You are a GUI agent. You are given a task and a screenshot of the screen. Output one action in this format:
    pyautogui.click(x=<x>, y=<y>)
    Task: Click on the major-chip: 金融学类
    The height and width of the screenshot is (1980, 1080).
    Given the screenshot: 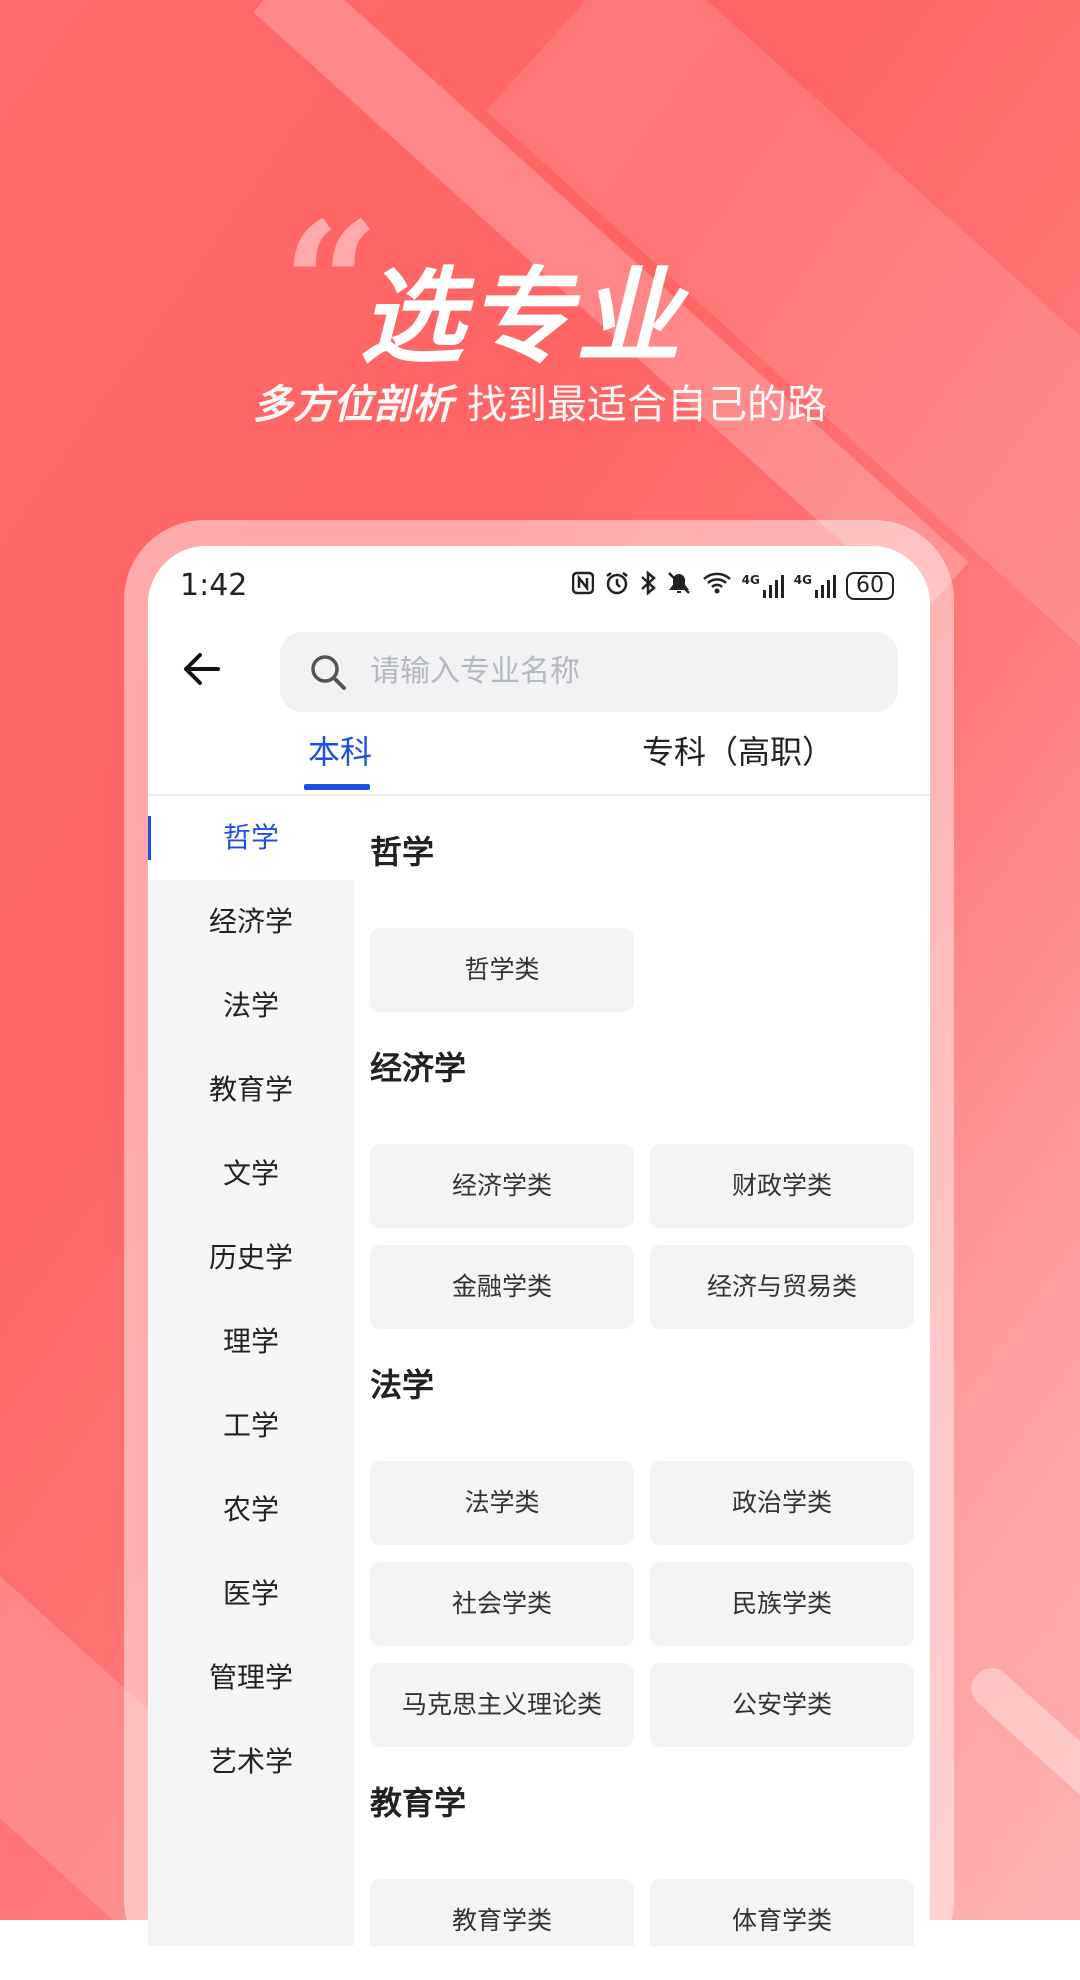 What is the action you would take?
    pyautogui.click(x=502, y=1287)
    